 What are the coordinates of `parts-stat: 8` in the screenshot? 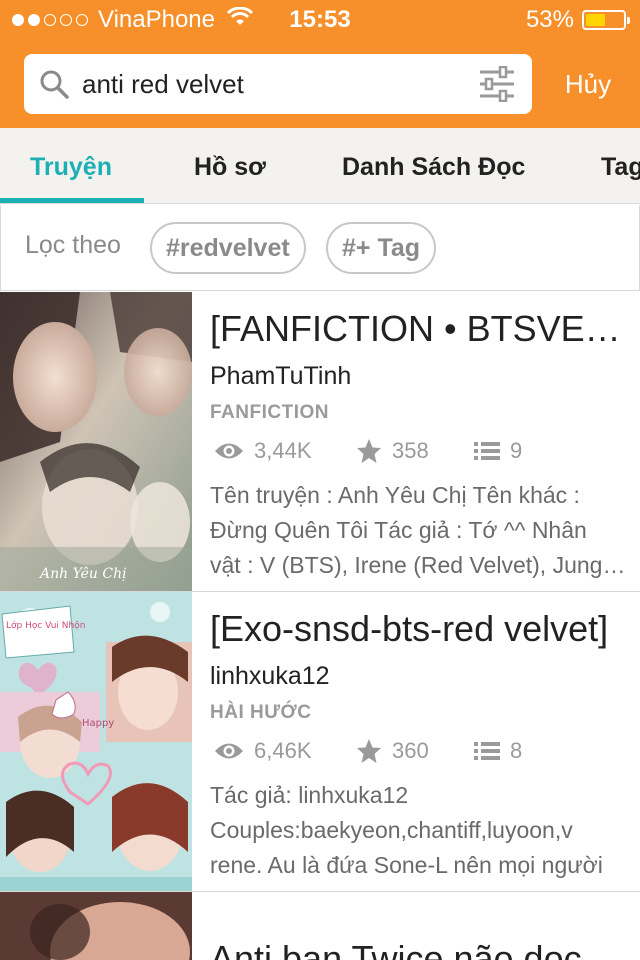 It's located at (498, 751).